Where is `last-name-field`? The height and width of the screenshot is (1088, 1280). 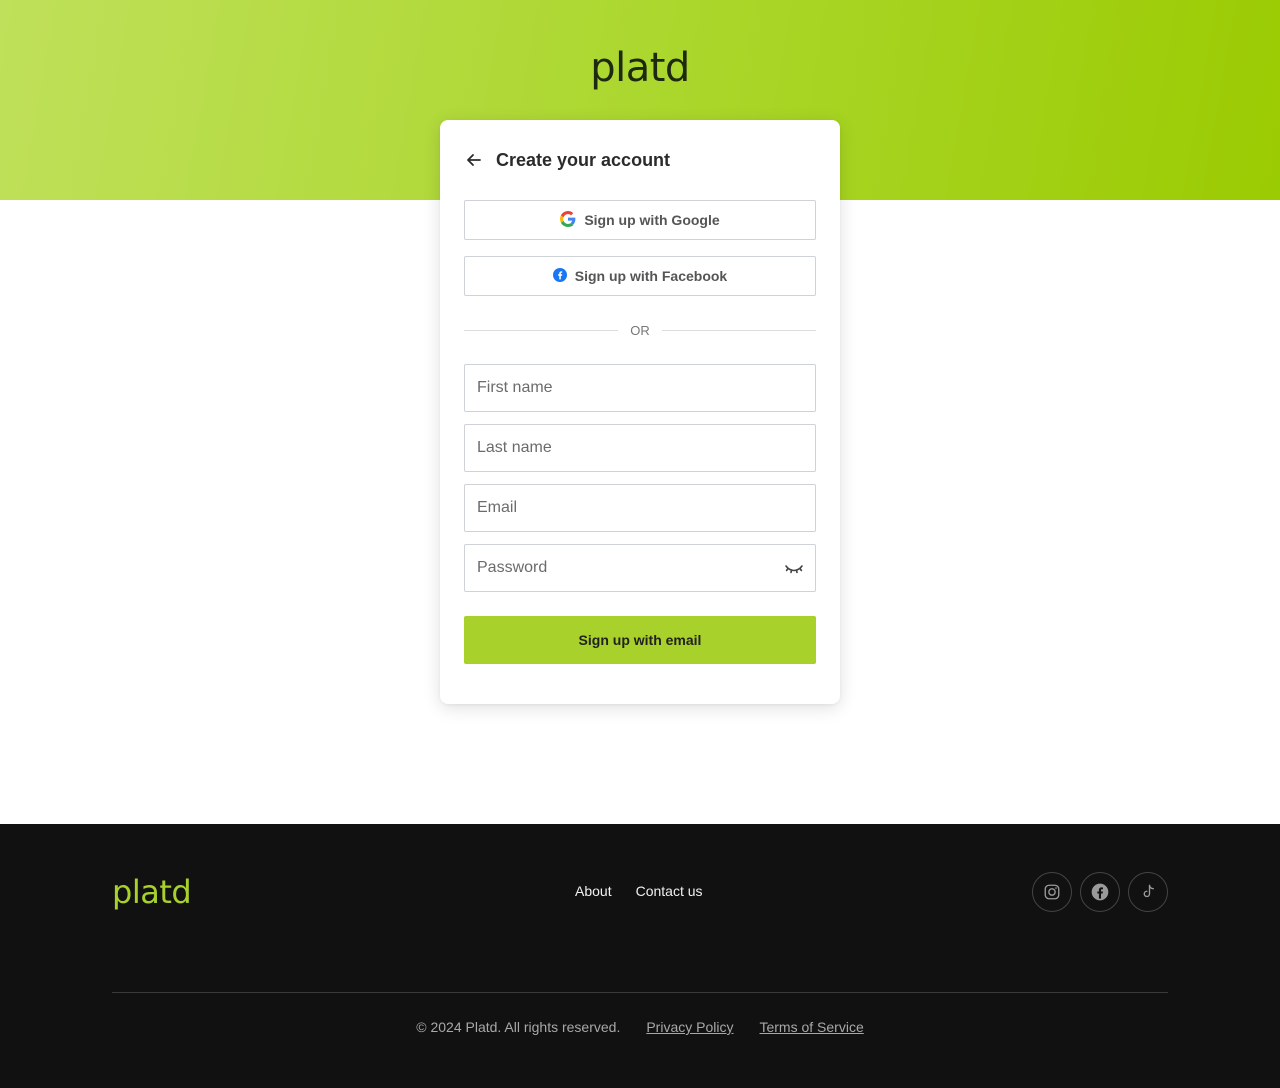
last-name-field is located at coordinates (640, 448).